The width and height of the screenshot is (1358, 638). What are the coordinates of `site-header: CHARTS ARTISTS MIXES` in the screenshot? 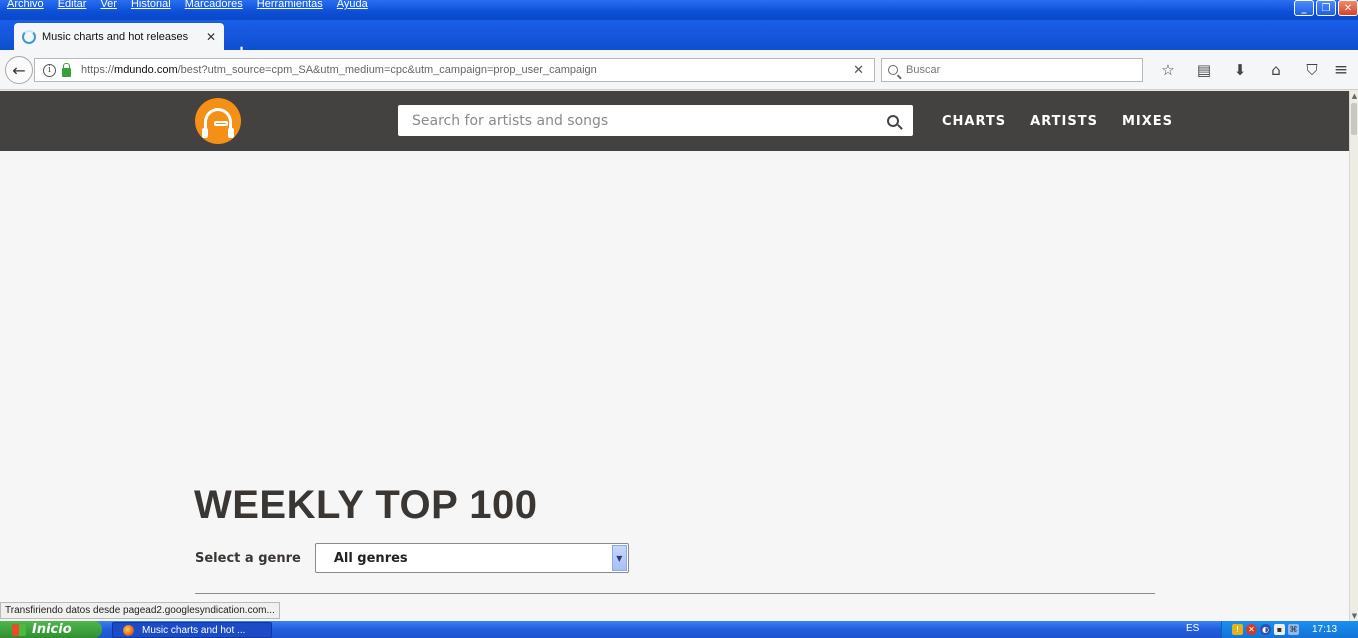 It's located at (674, 121).